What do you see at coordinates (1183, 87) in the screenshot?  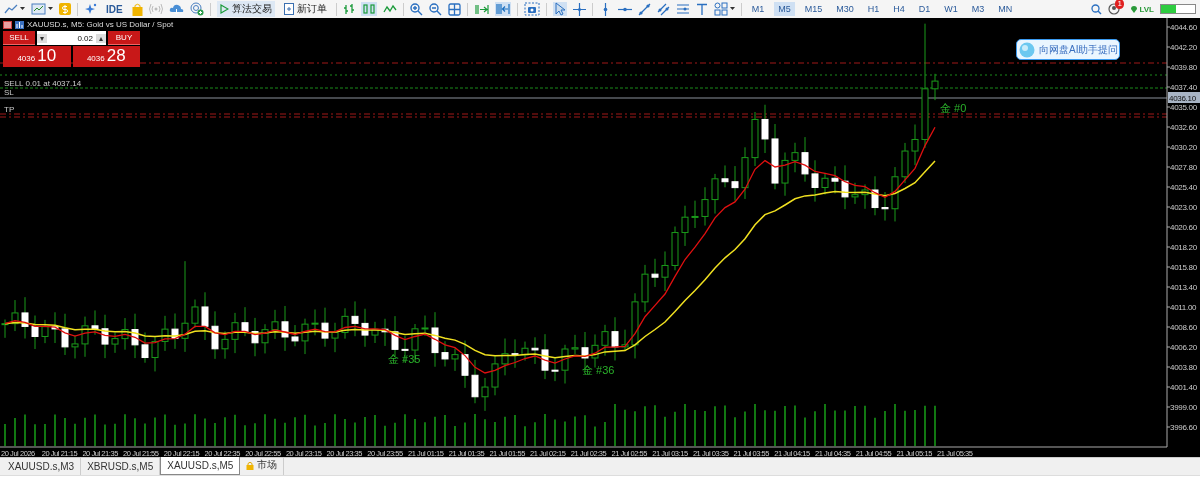 I see `price-tick-label: 4037.40` at bounding box center [1183, 87].